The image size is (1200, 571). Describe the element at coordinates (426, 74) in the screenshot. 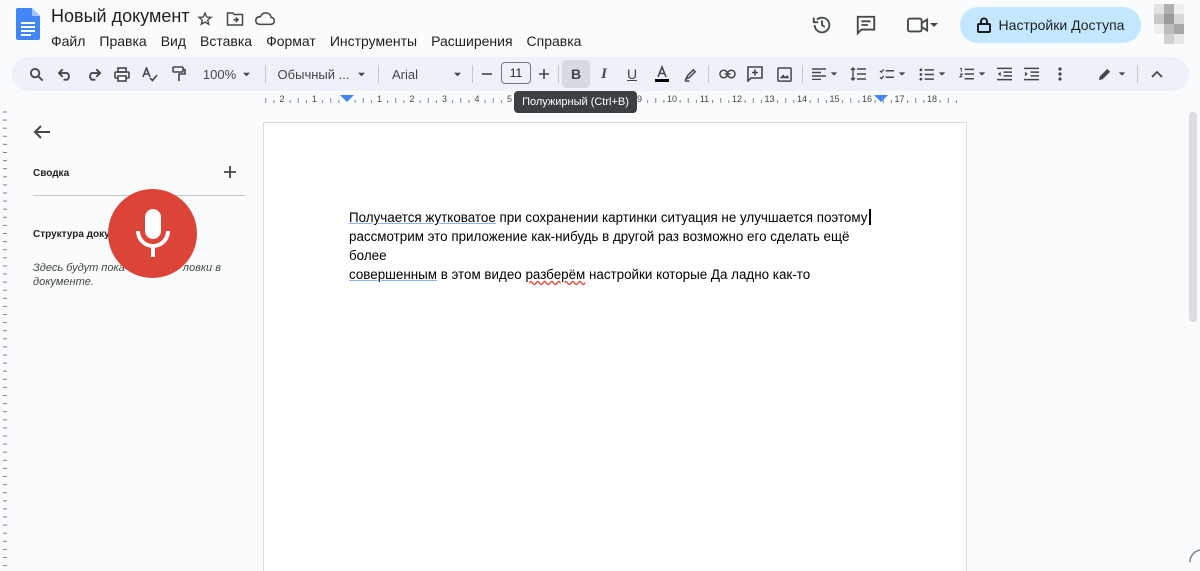

I see `font-select: Arial` at that location.